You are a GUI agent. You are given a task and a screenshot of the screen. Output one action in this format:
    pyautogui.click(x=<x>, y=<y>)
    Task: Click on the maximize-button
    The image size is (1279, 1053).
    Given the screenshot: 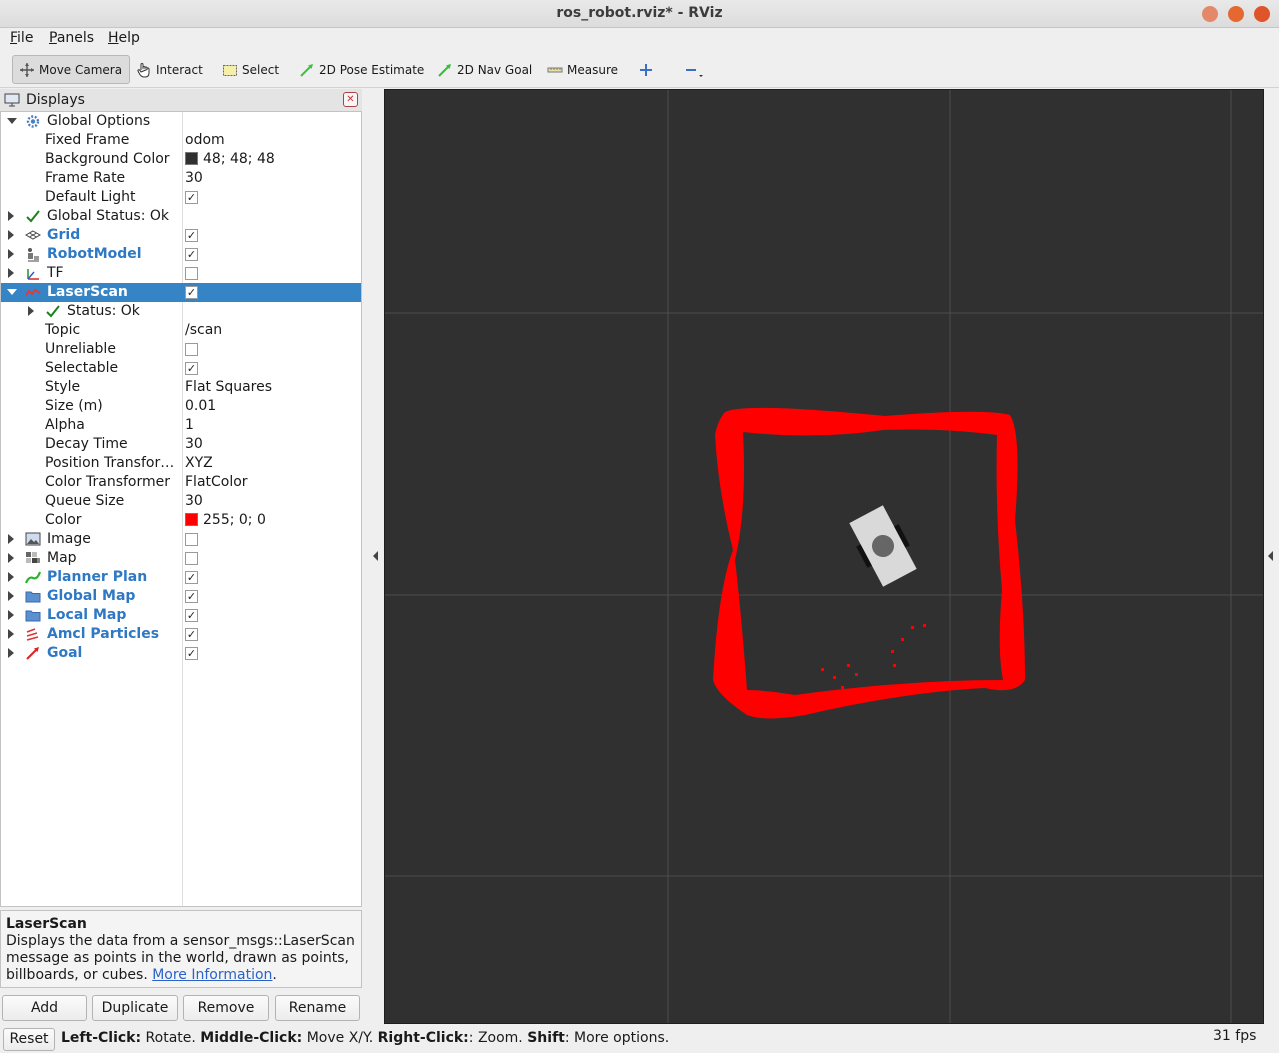 What is the action you would take?
    pyautogui.click(x=1236, y=14)
    